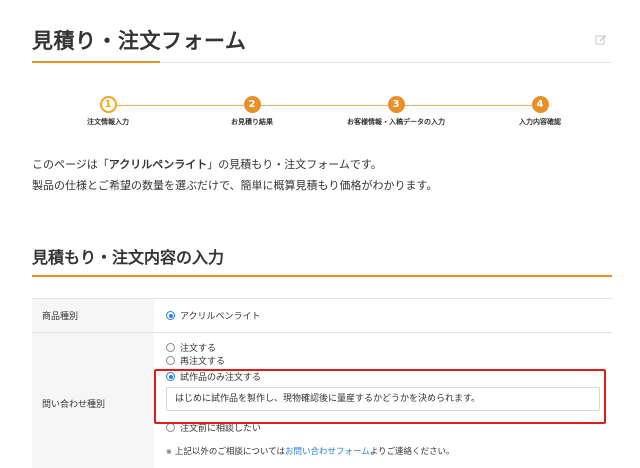 Image resolution: width=640 pixels, height=468 pixels. Describe the element at coordinates (169, 452) in the screenshot. I see `note-mark: ※` at that location.